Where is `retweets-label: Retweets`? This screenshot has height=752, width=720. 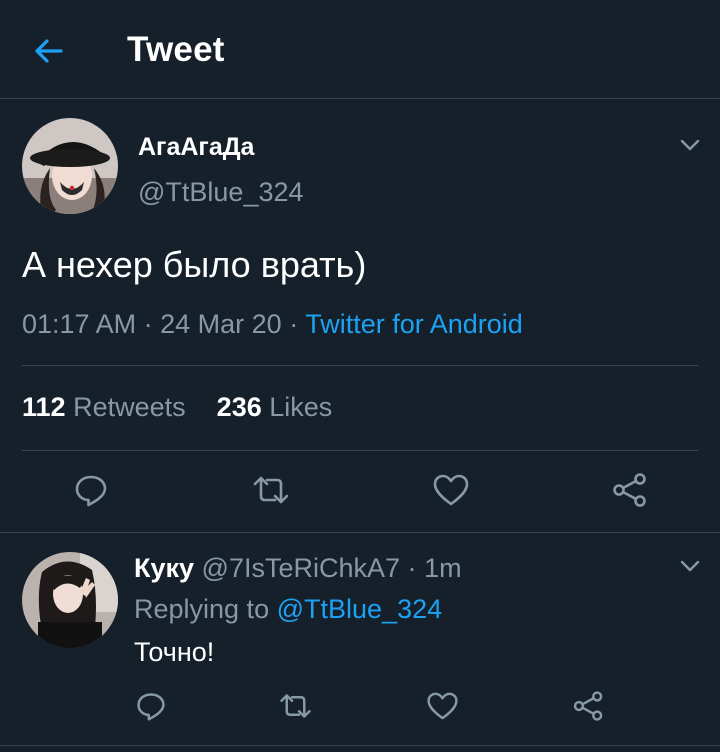 retweets-label: Retweets is located at coordinates (129, 407).